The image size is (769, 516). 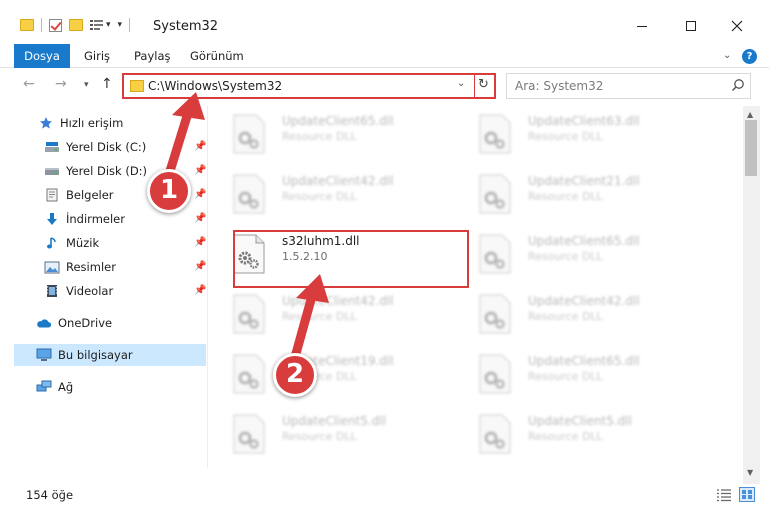 What do you see at coordinates (474, 86) in the screenshot?
I see `address-divider` at bounding box center [474, 86].